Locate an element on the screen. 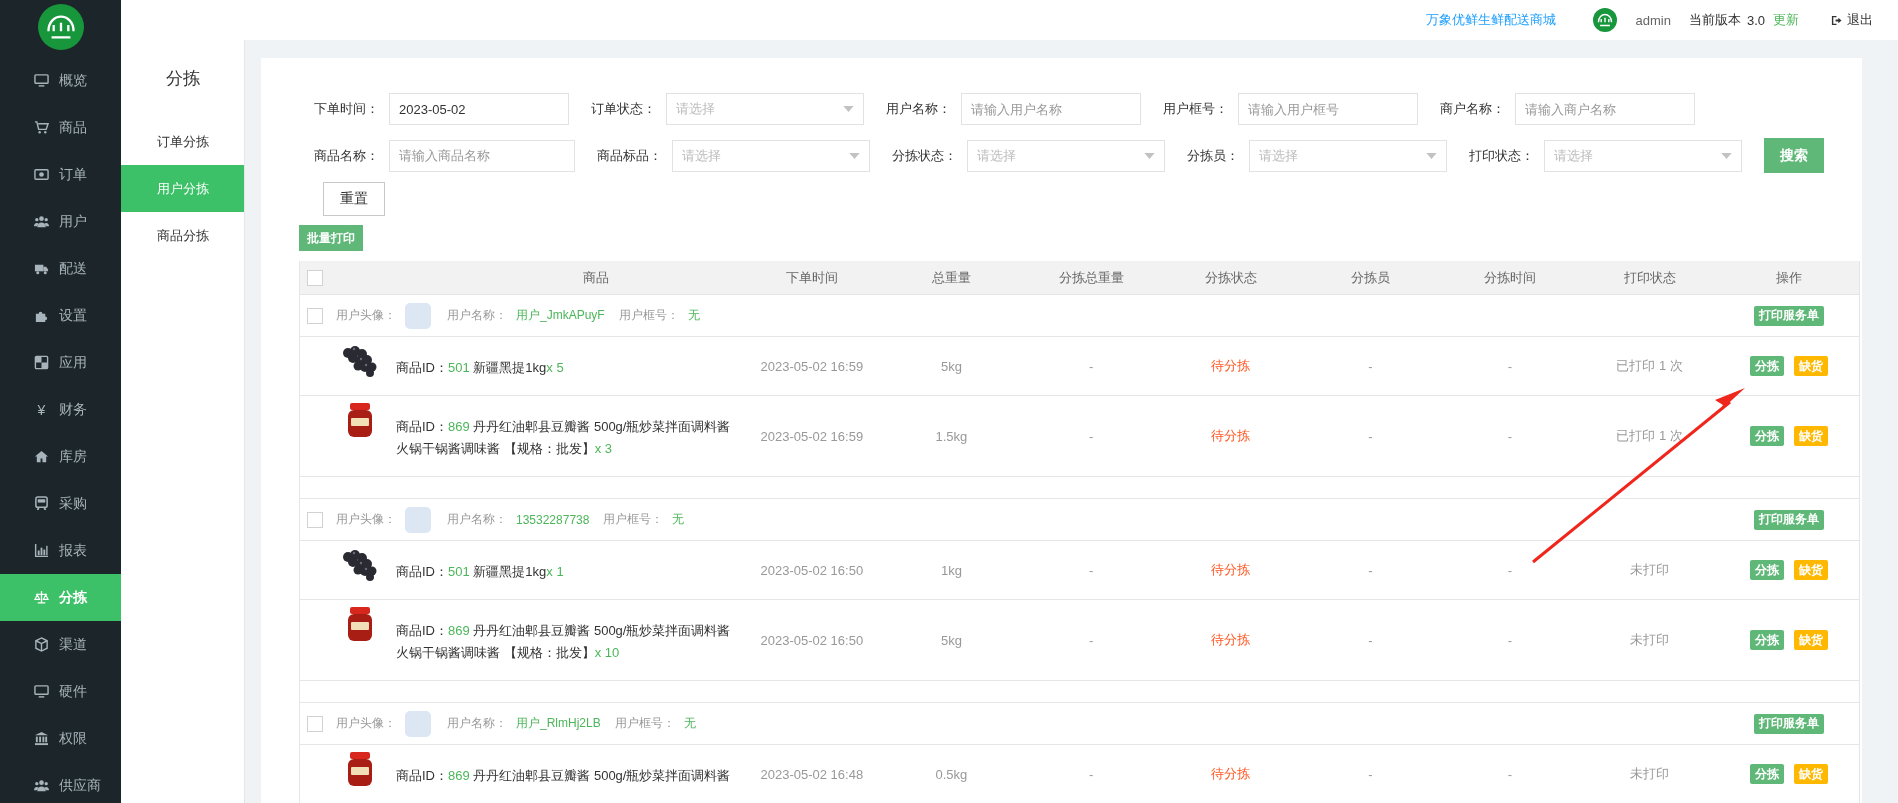 Image resolution: width=1898 pixels, height=803 pixels. input-field: 2023-05-02 is located at coordinates (479, 109).